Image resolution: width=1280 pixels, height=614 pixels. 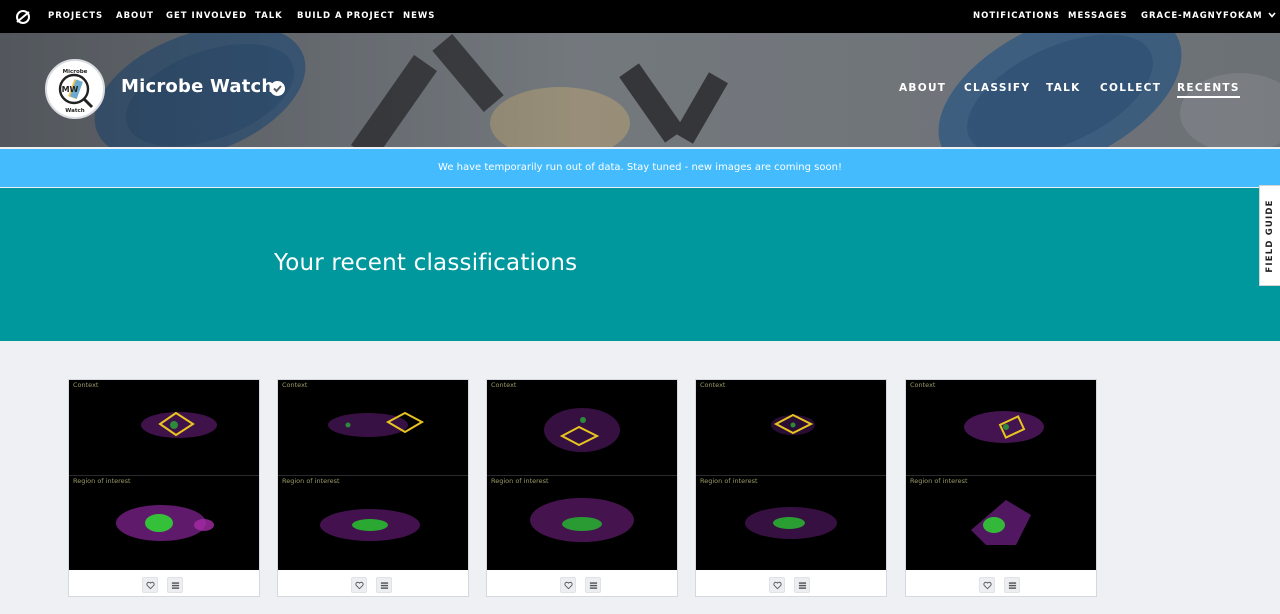 I want to click on avatar-center-text: MW, so click(x=70, y=89).